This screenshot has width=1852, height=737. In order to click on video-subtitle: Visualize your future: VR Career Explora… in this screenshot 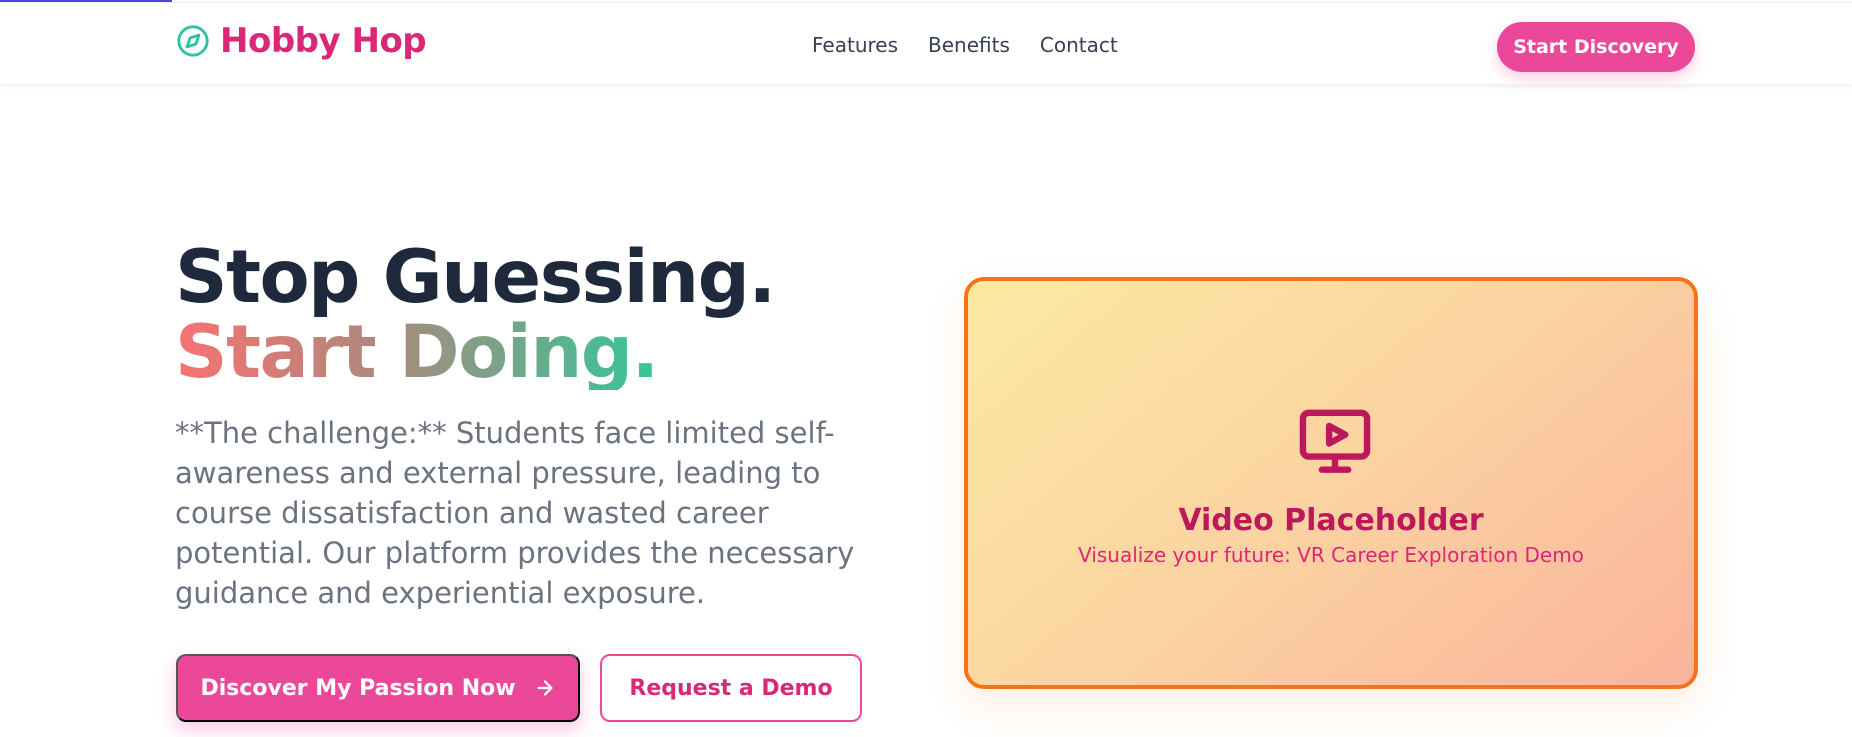, I will do `click(1331, 555)`.